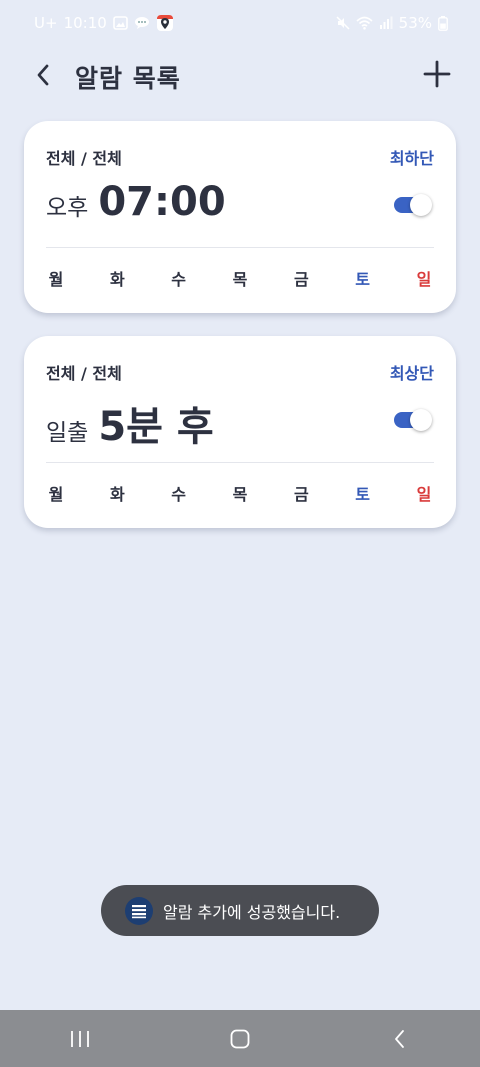 The width and height of the screenshot is (480, 1067). I want to click on recent-apps-icon, so click(80, 1038).